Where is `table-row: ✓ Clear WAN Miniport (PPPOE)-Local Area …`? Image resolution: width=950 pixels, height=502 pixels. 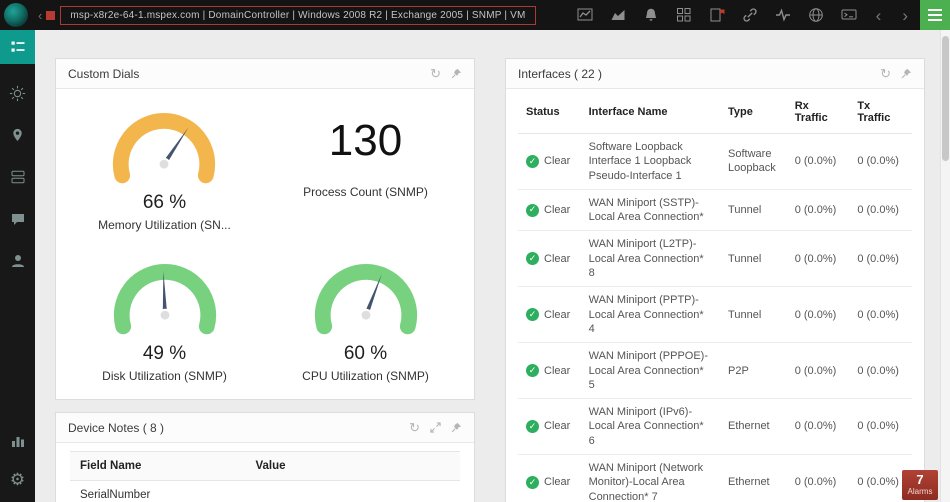
table-row: ✓ Clear WAN Miniport (PPPOE)-Local Area … is located at coordinates (715, 371).